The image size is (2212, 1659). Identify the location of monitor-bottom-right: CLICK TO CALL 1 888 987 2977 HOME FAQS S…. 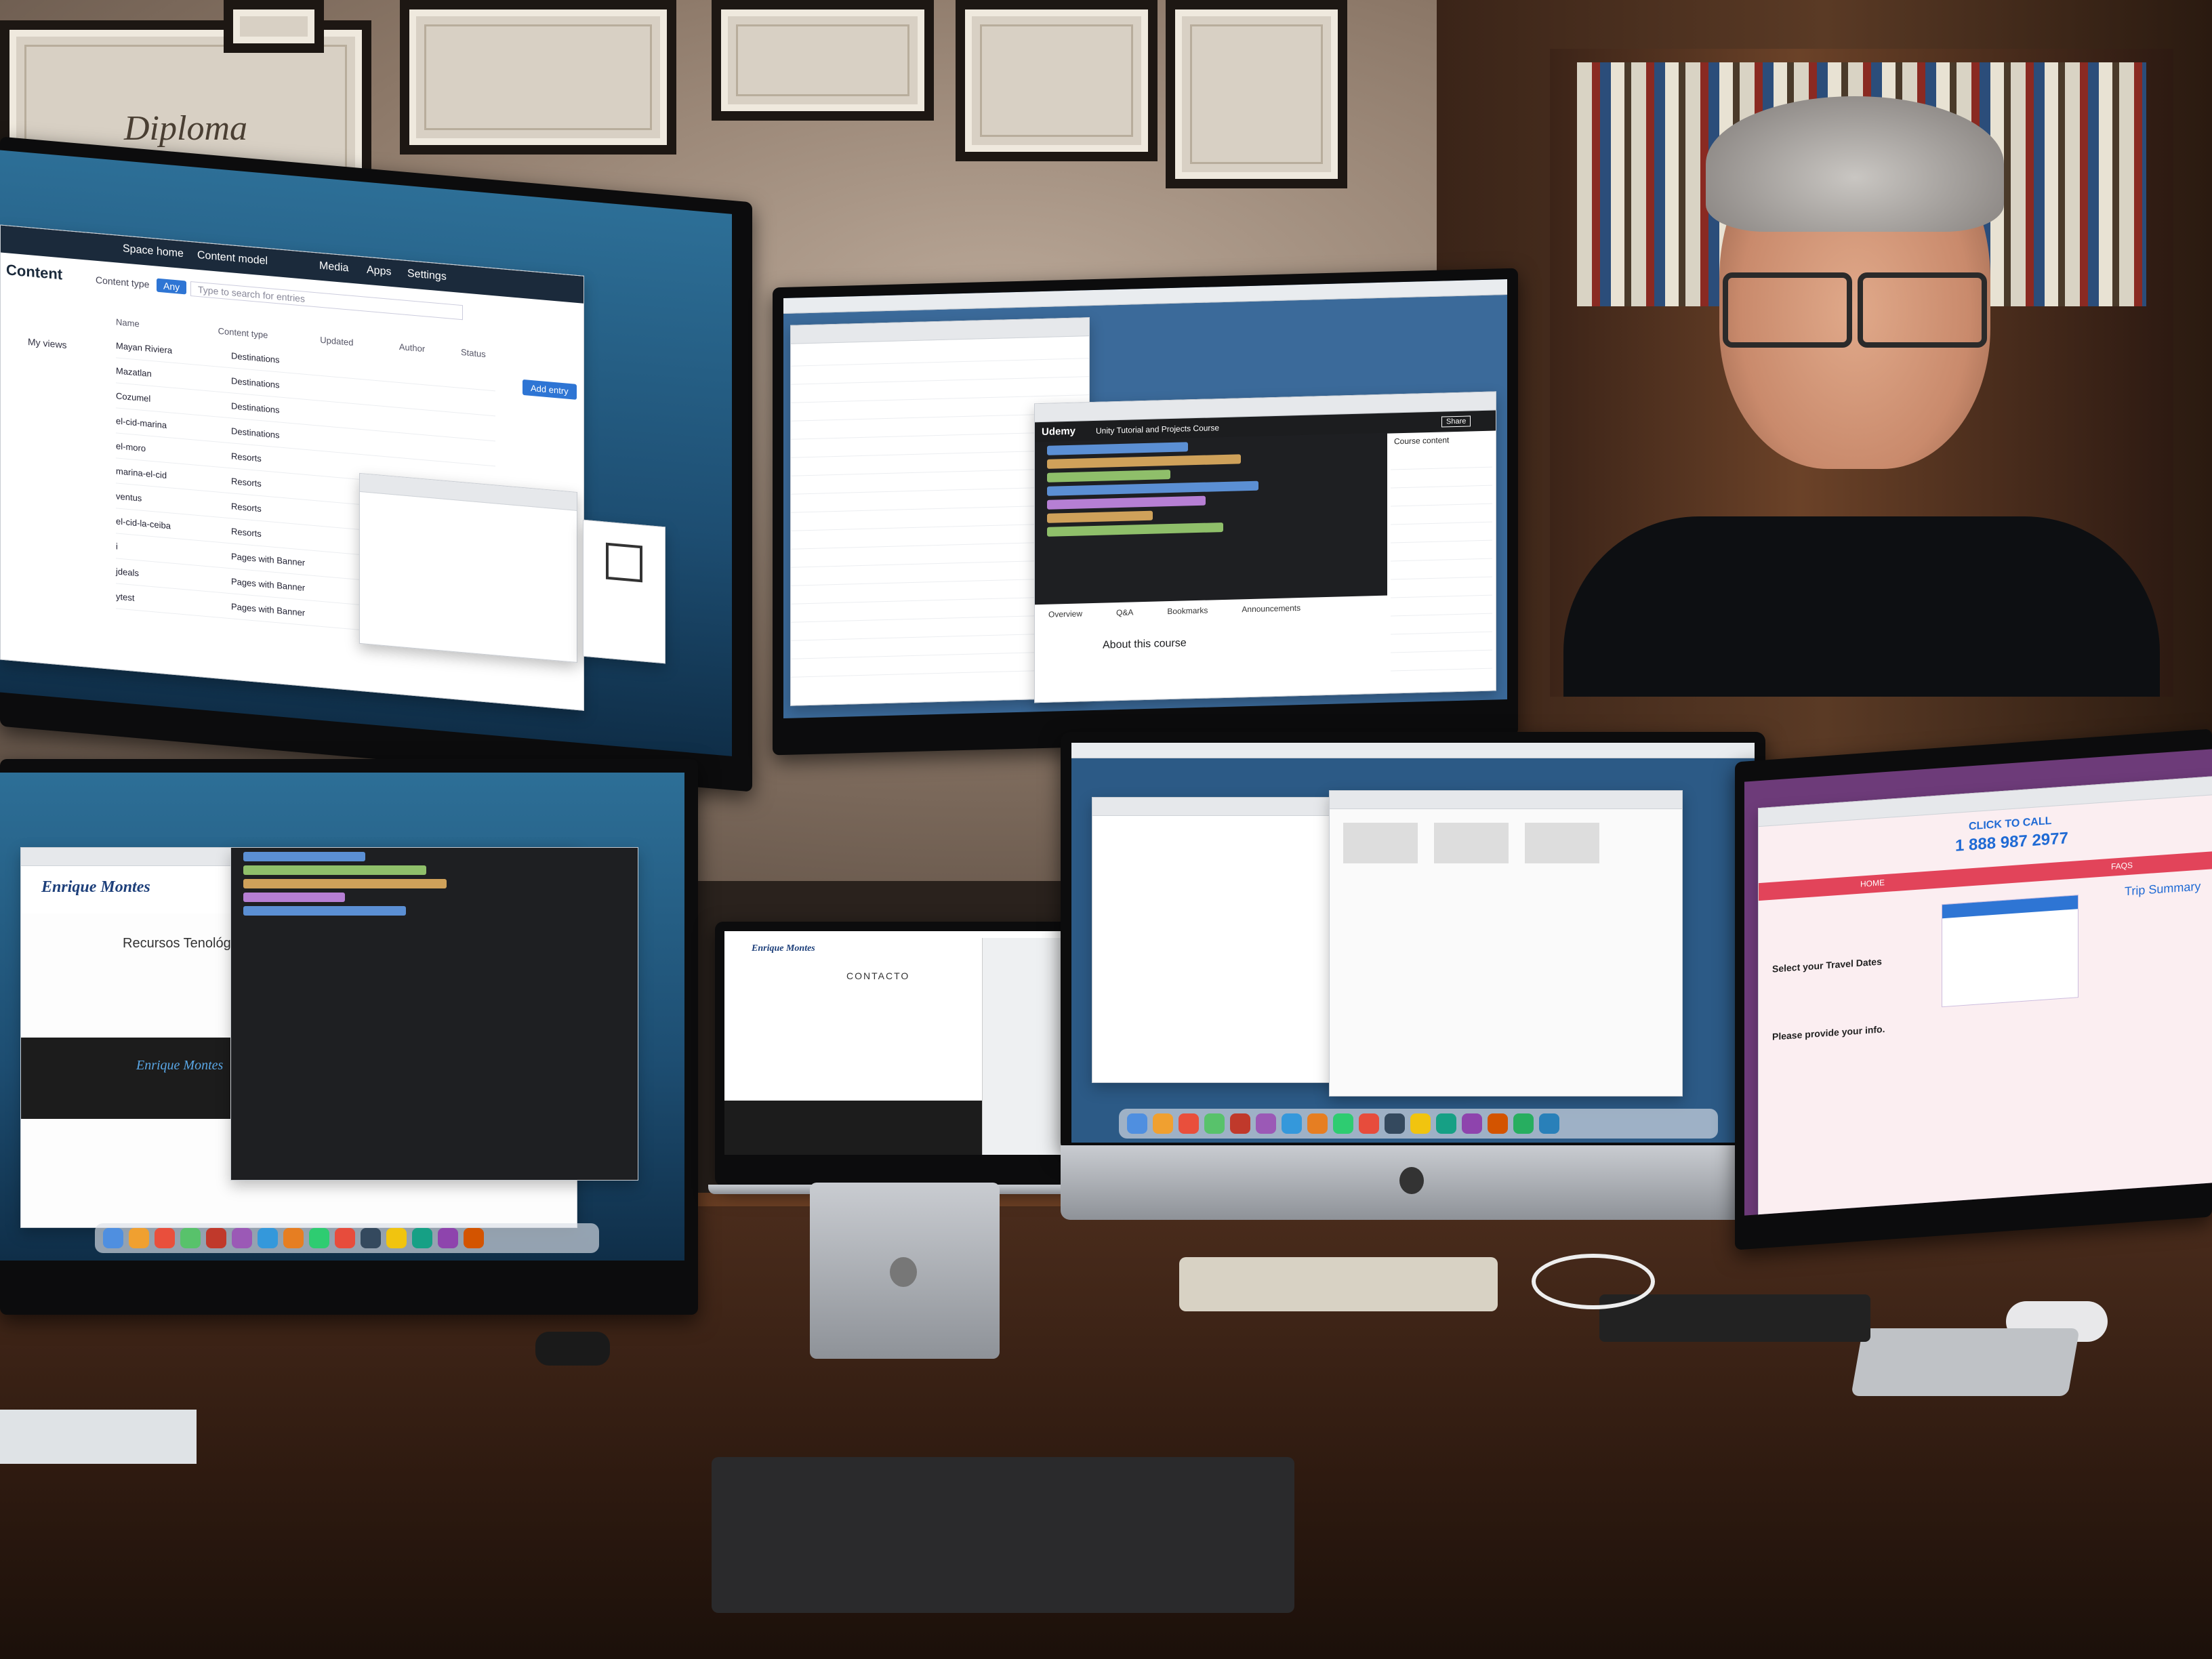
(1973, 990).